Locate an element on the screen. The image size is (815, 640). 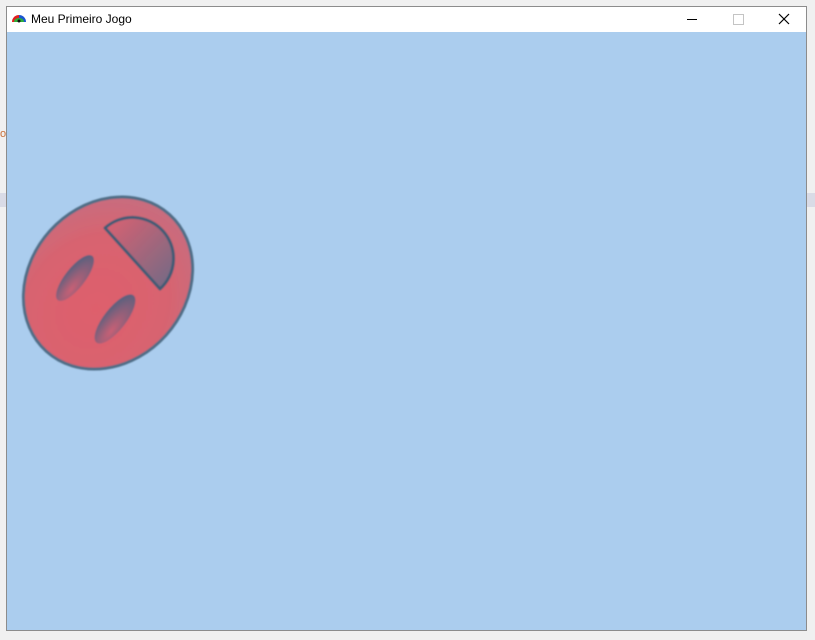
close-button is located at coordinates (784, 19).